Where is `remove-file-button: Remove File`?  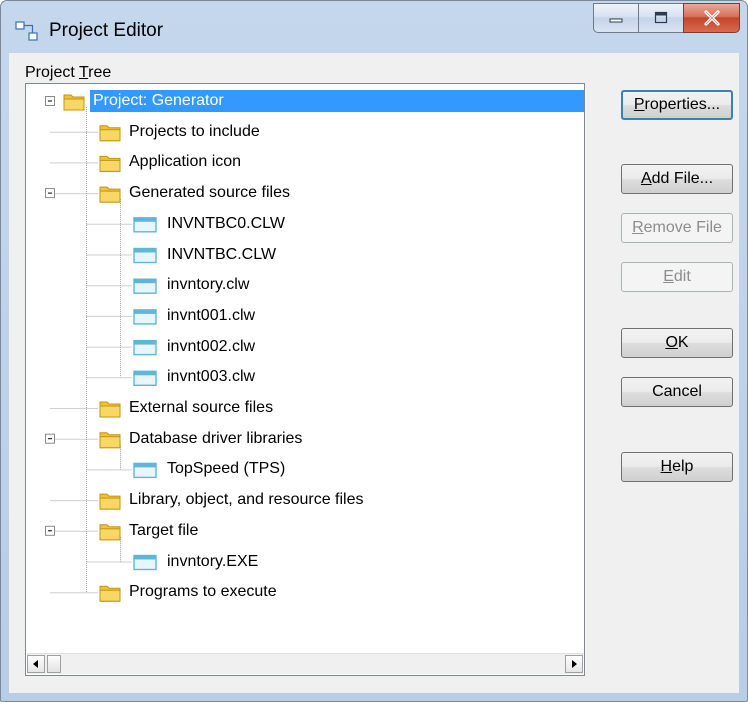
remove-file-button: Remove File is located at coordinates (677, 228).